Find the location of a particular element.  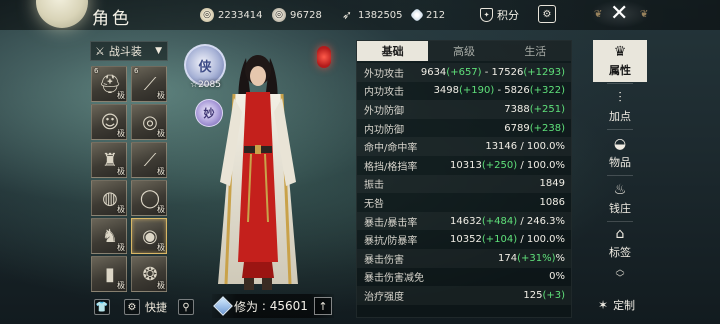

boot-right is located at coordinates (267, 284).